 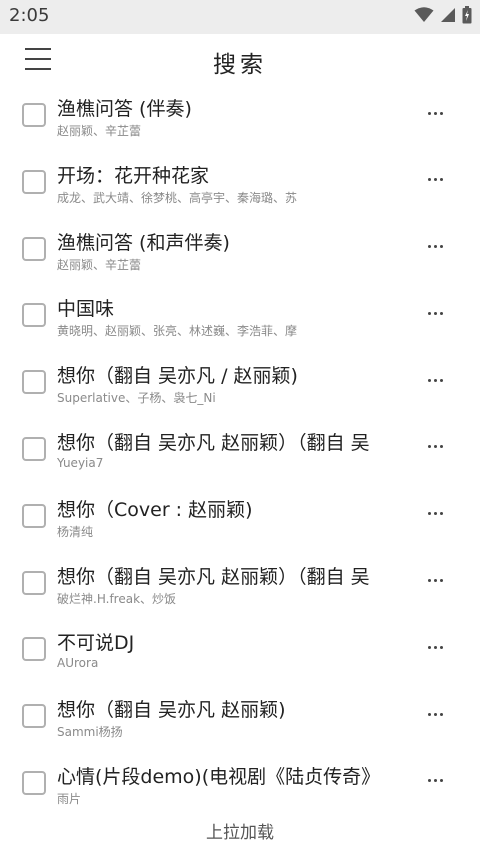 I want to click on song-list-item: 想你（翻自 吴亦凡 赵丽颖）（翻自 吴破烂神.H.freak、炒饭, so click(x=240, y=587).